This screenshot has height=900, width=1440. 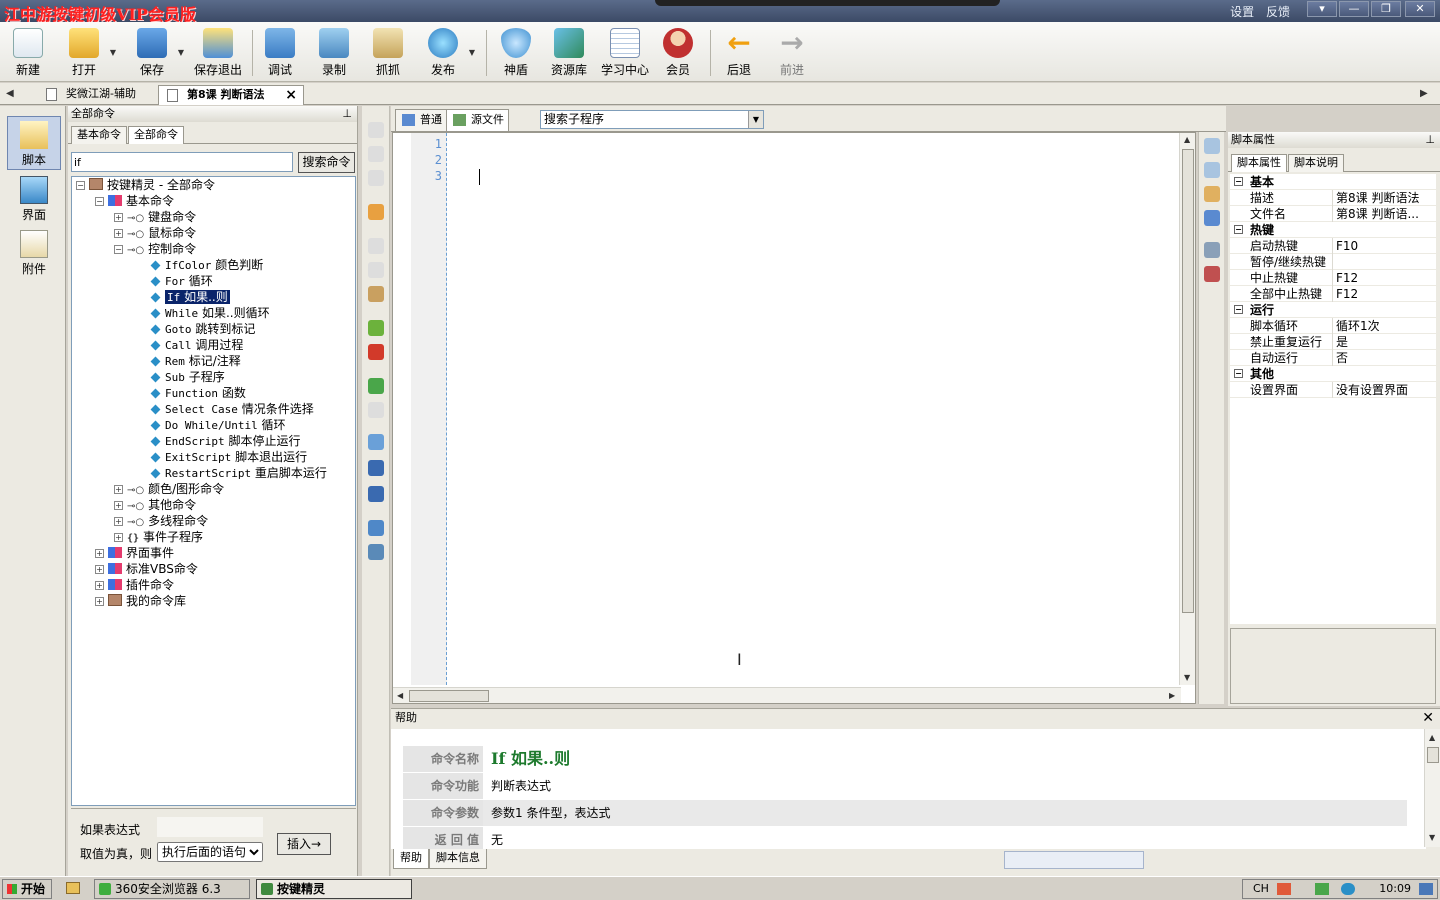 What do you see at coordinates (652, 119) in the screenshot?
I see `subroutine-select: 搜索子程序 ▼` at bounding box center [652, 119].